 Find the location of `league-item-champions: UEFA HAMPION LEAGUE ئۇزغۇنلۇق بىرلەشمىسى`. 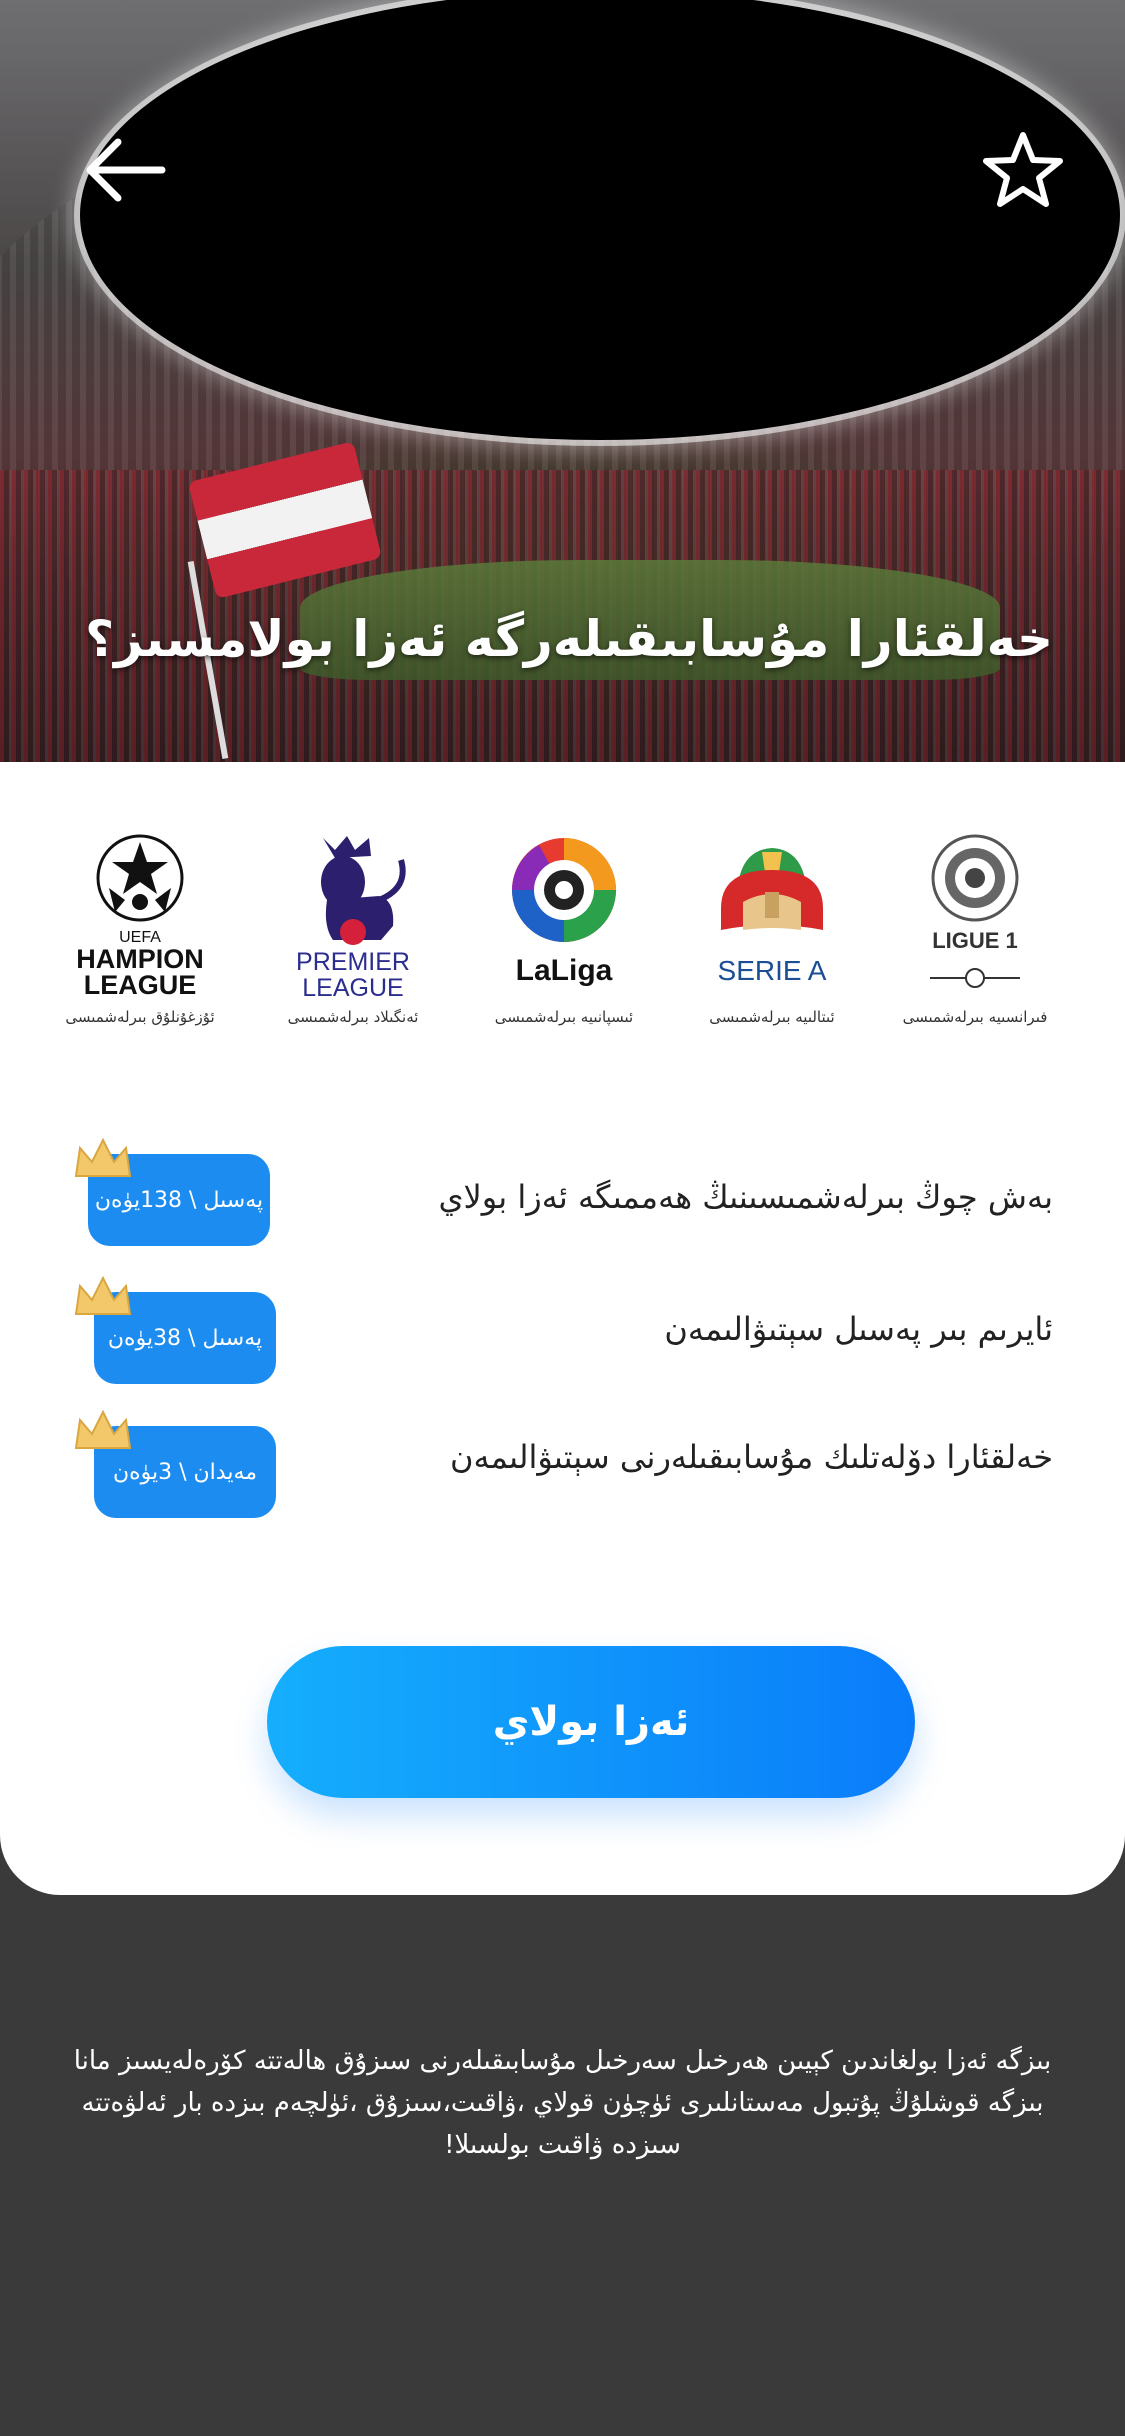

league-item-champions: UEFA HAMPION LEAGUE ئۇزغۇنلۇق بىرلەشمىسى is located at coordinates (140, 937).